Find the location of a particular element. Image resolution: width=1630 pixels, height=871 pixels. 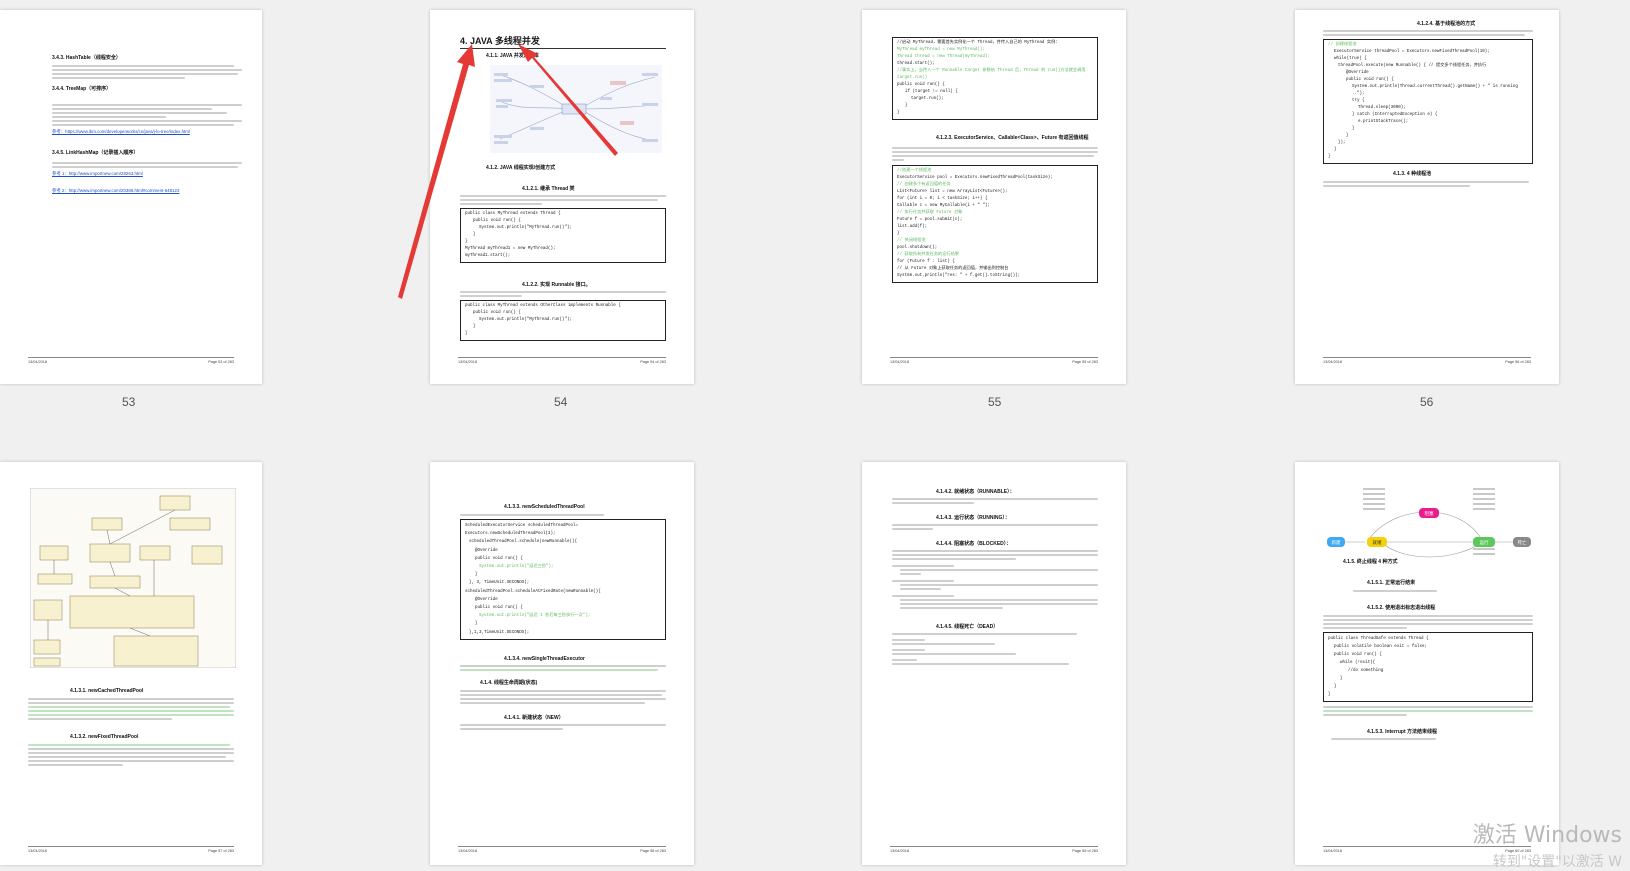

heading: 4.1.5.3. Interrupt 方法结束线程 is located at coordinates (1402, 732).